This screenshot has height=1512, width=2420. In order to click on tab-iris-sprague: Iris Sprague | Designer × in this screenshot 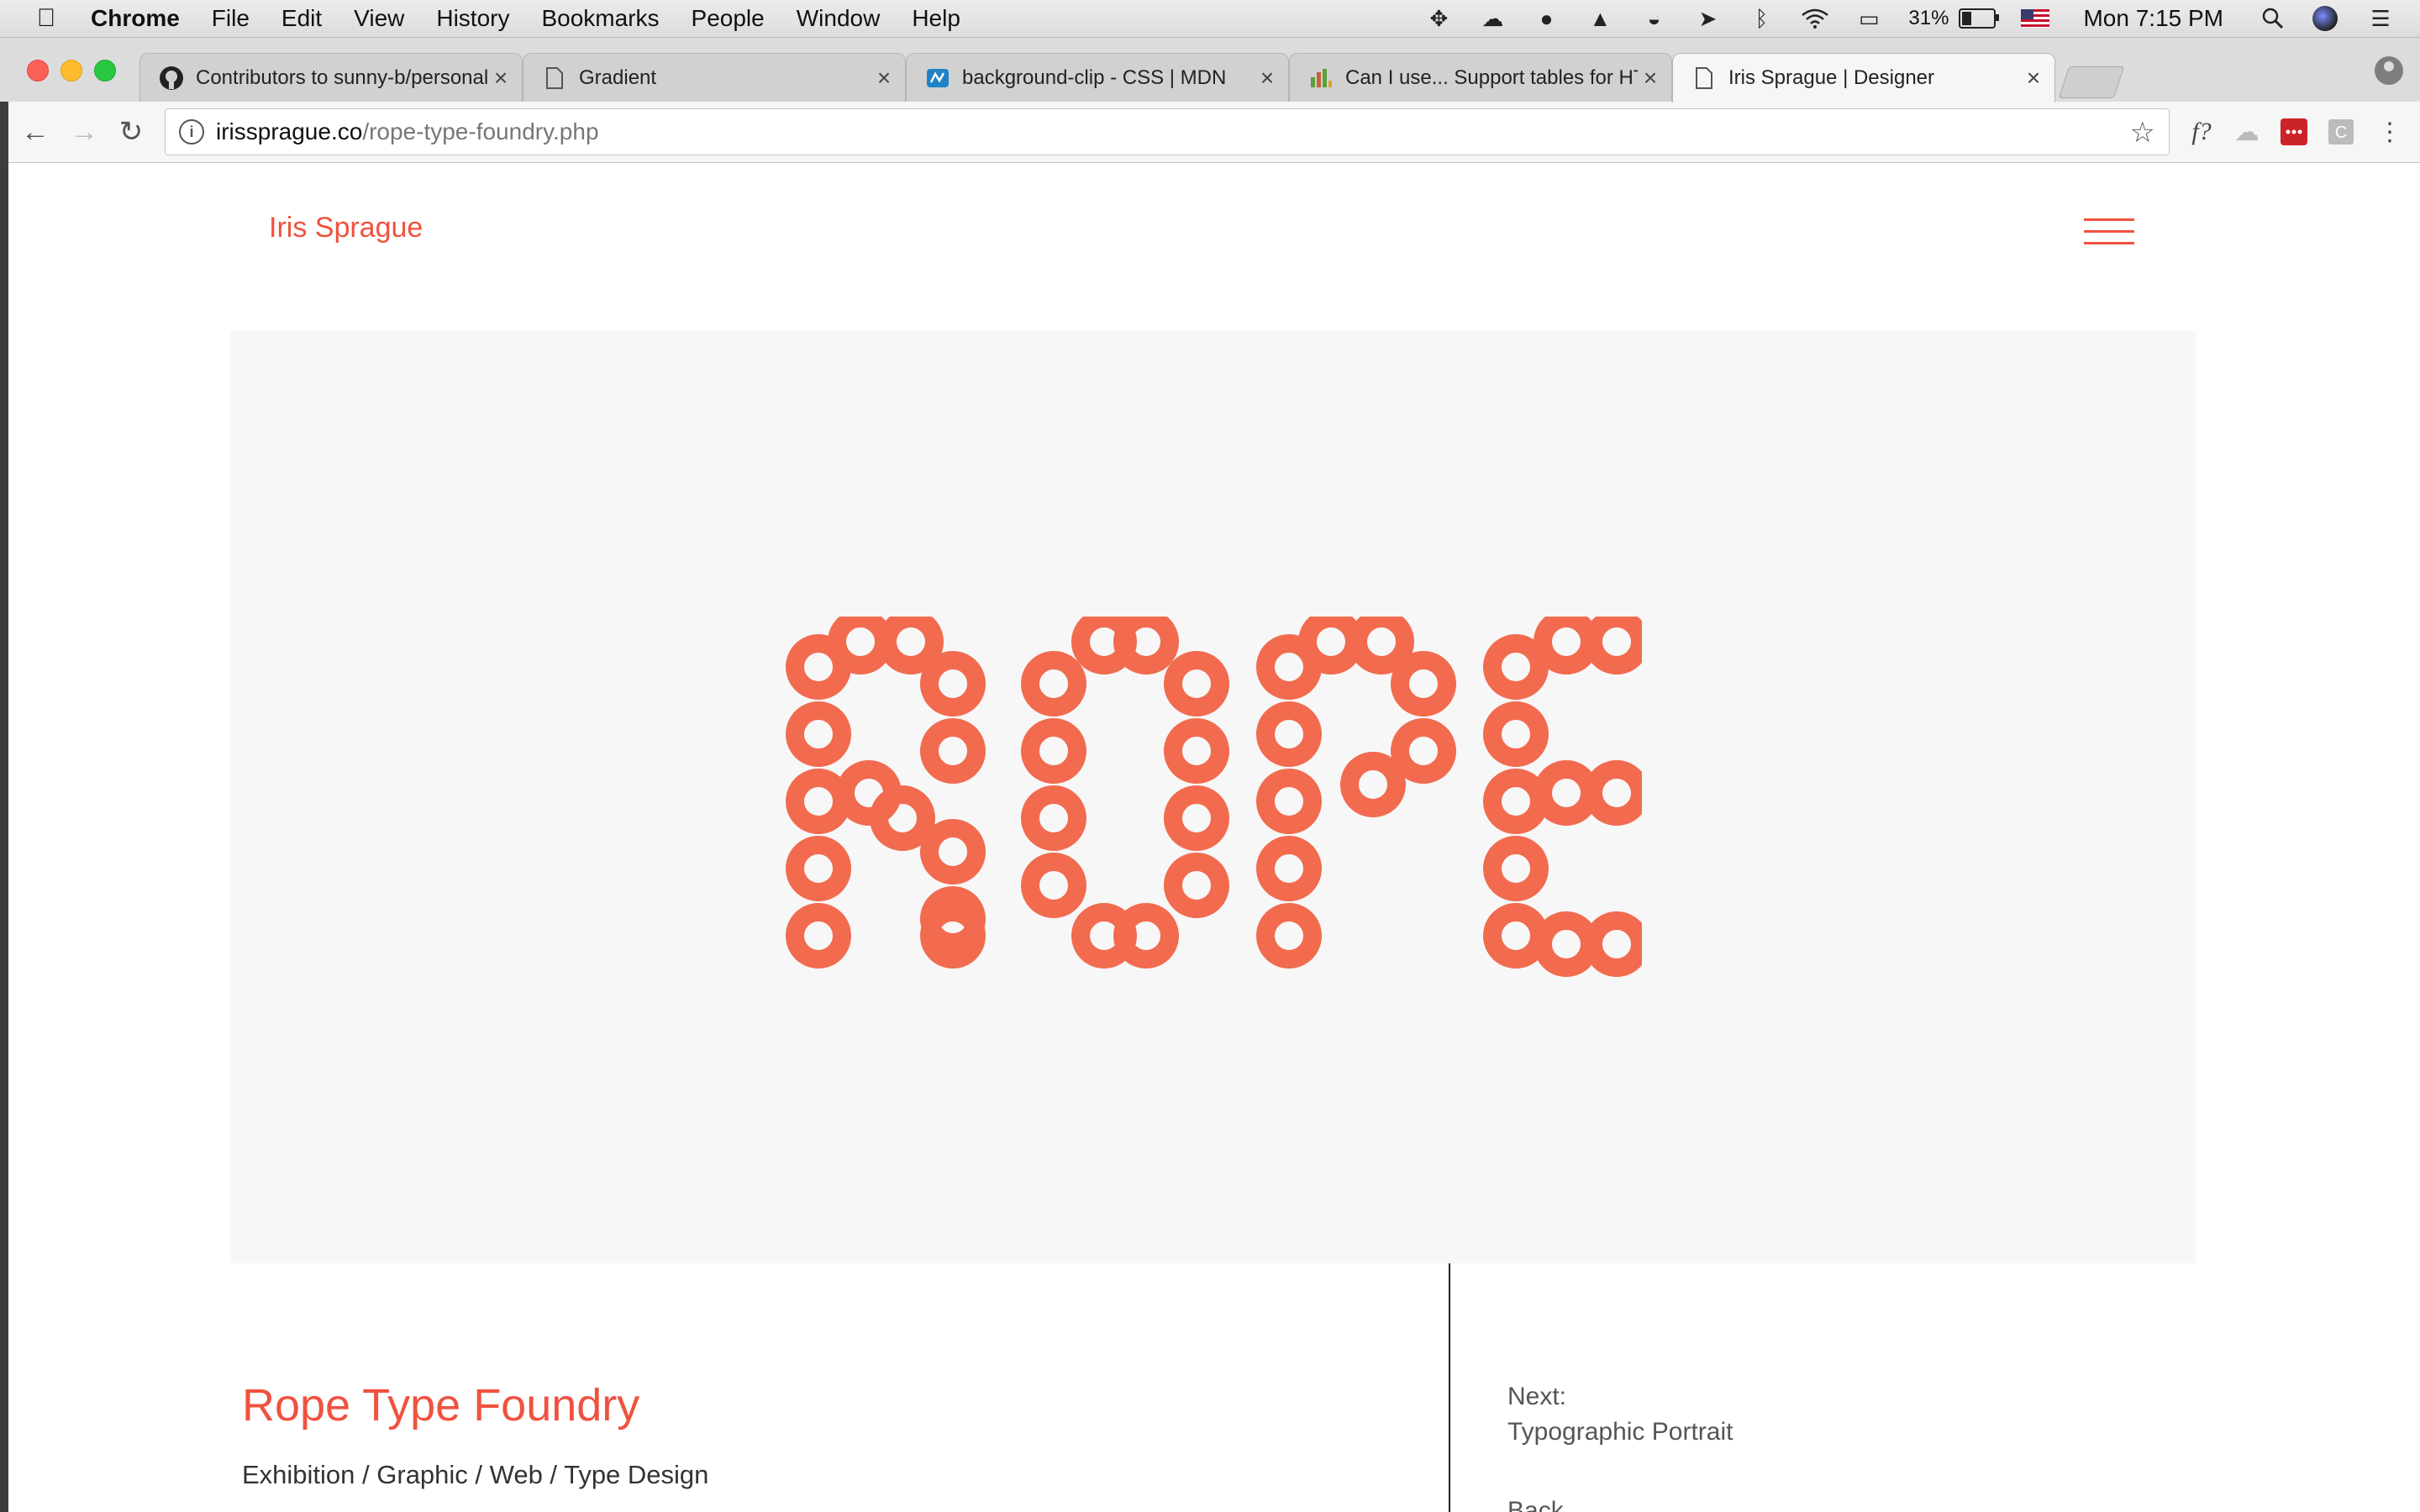, I will do `click(1863, 77)`.